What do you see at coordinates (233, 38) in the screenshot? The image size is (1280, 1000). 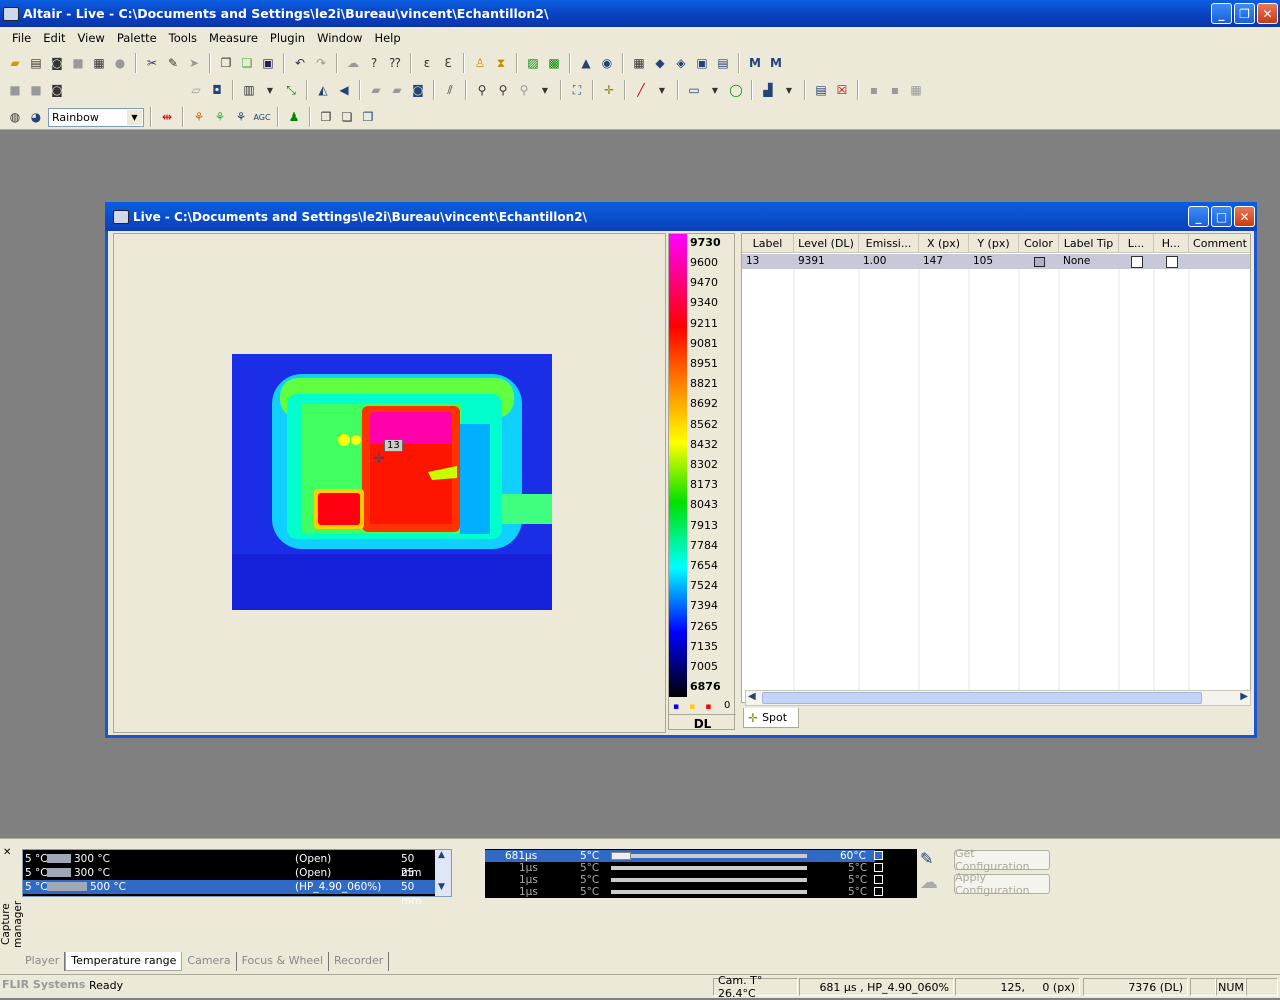 I see `menu-measure: Measure` at bounding box center [233, 38].